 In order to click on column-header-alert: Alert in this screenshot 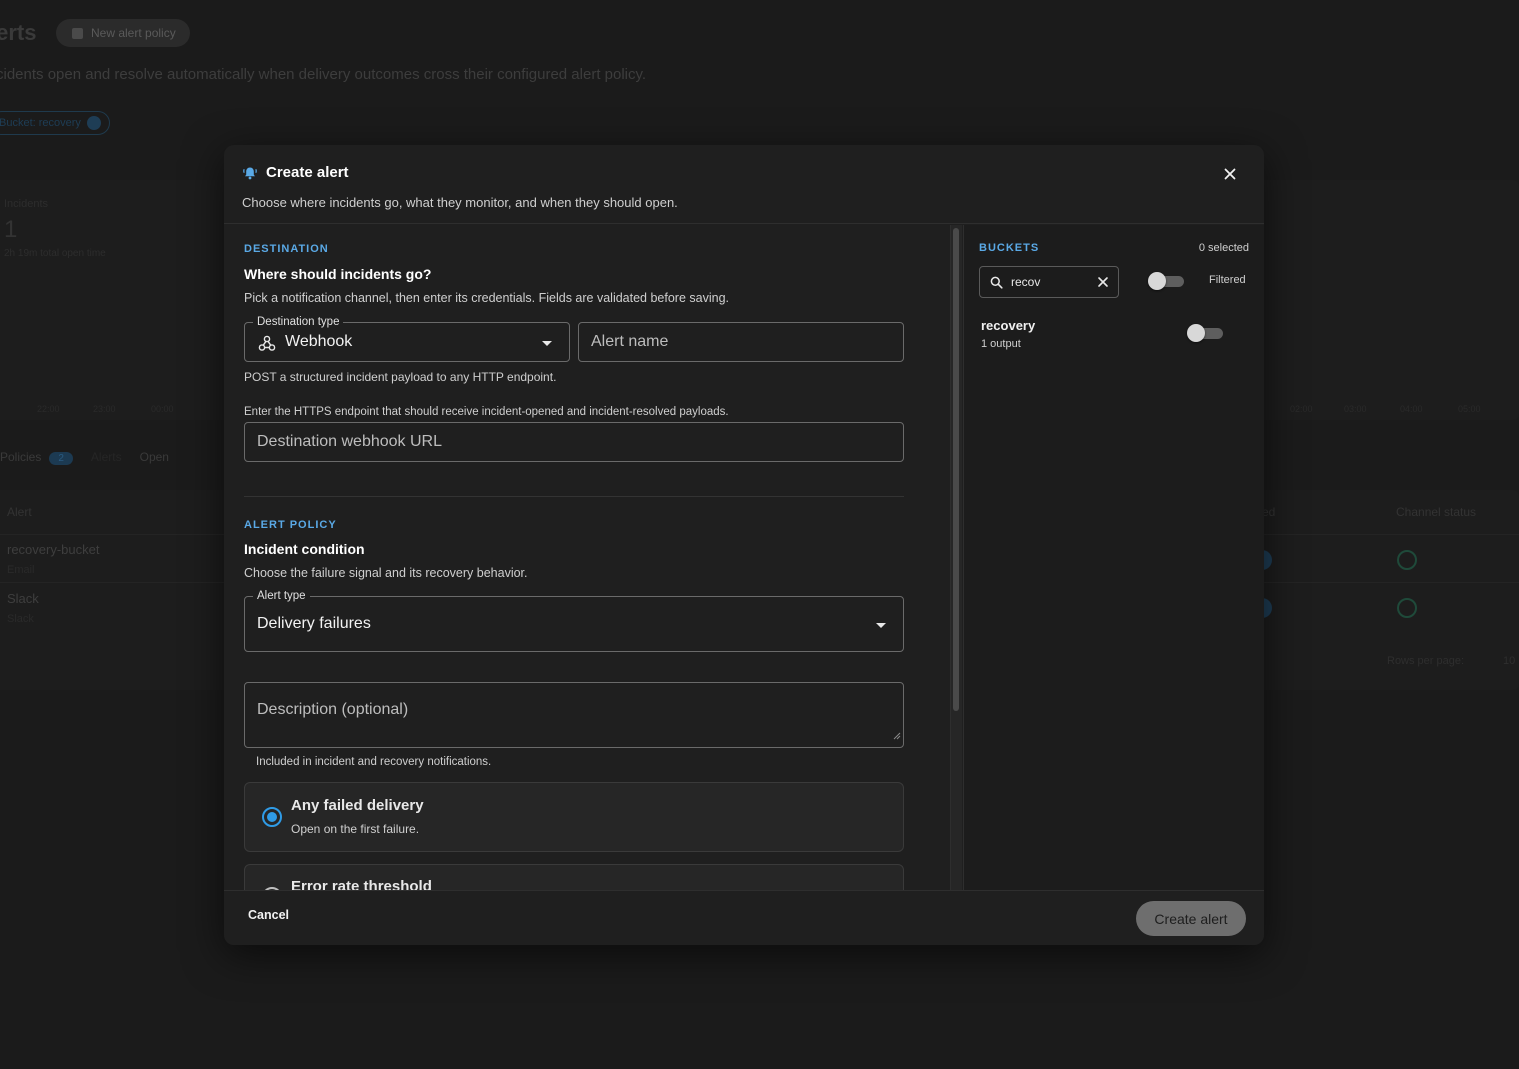, I will do `click(19, 512)`.